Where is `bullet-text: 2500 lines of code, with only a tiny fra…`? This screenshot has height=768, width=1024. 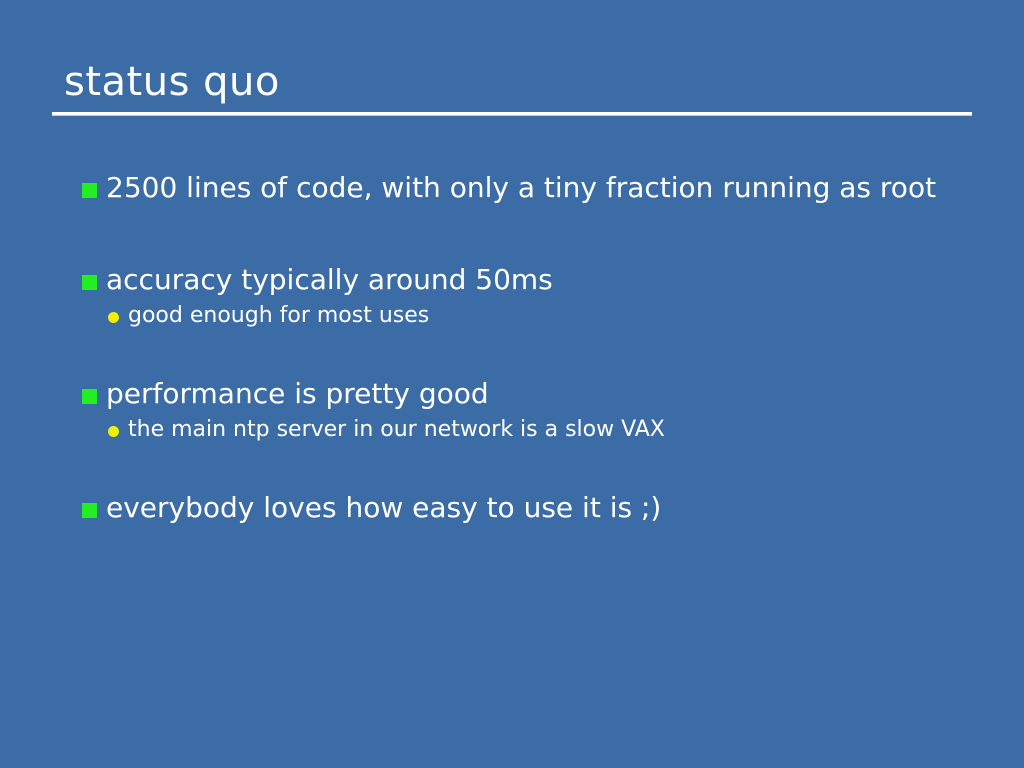
bullet-text: 2500 lines of code, with only a tiny fra… is located at coordinates (521, 187).